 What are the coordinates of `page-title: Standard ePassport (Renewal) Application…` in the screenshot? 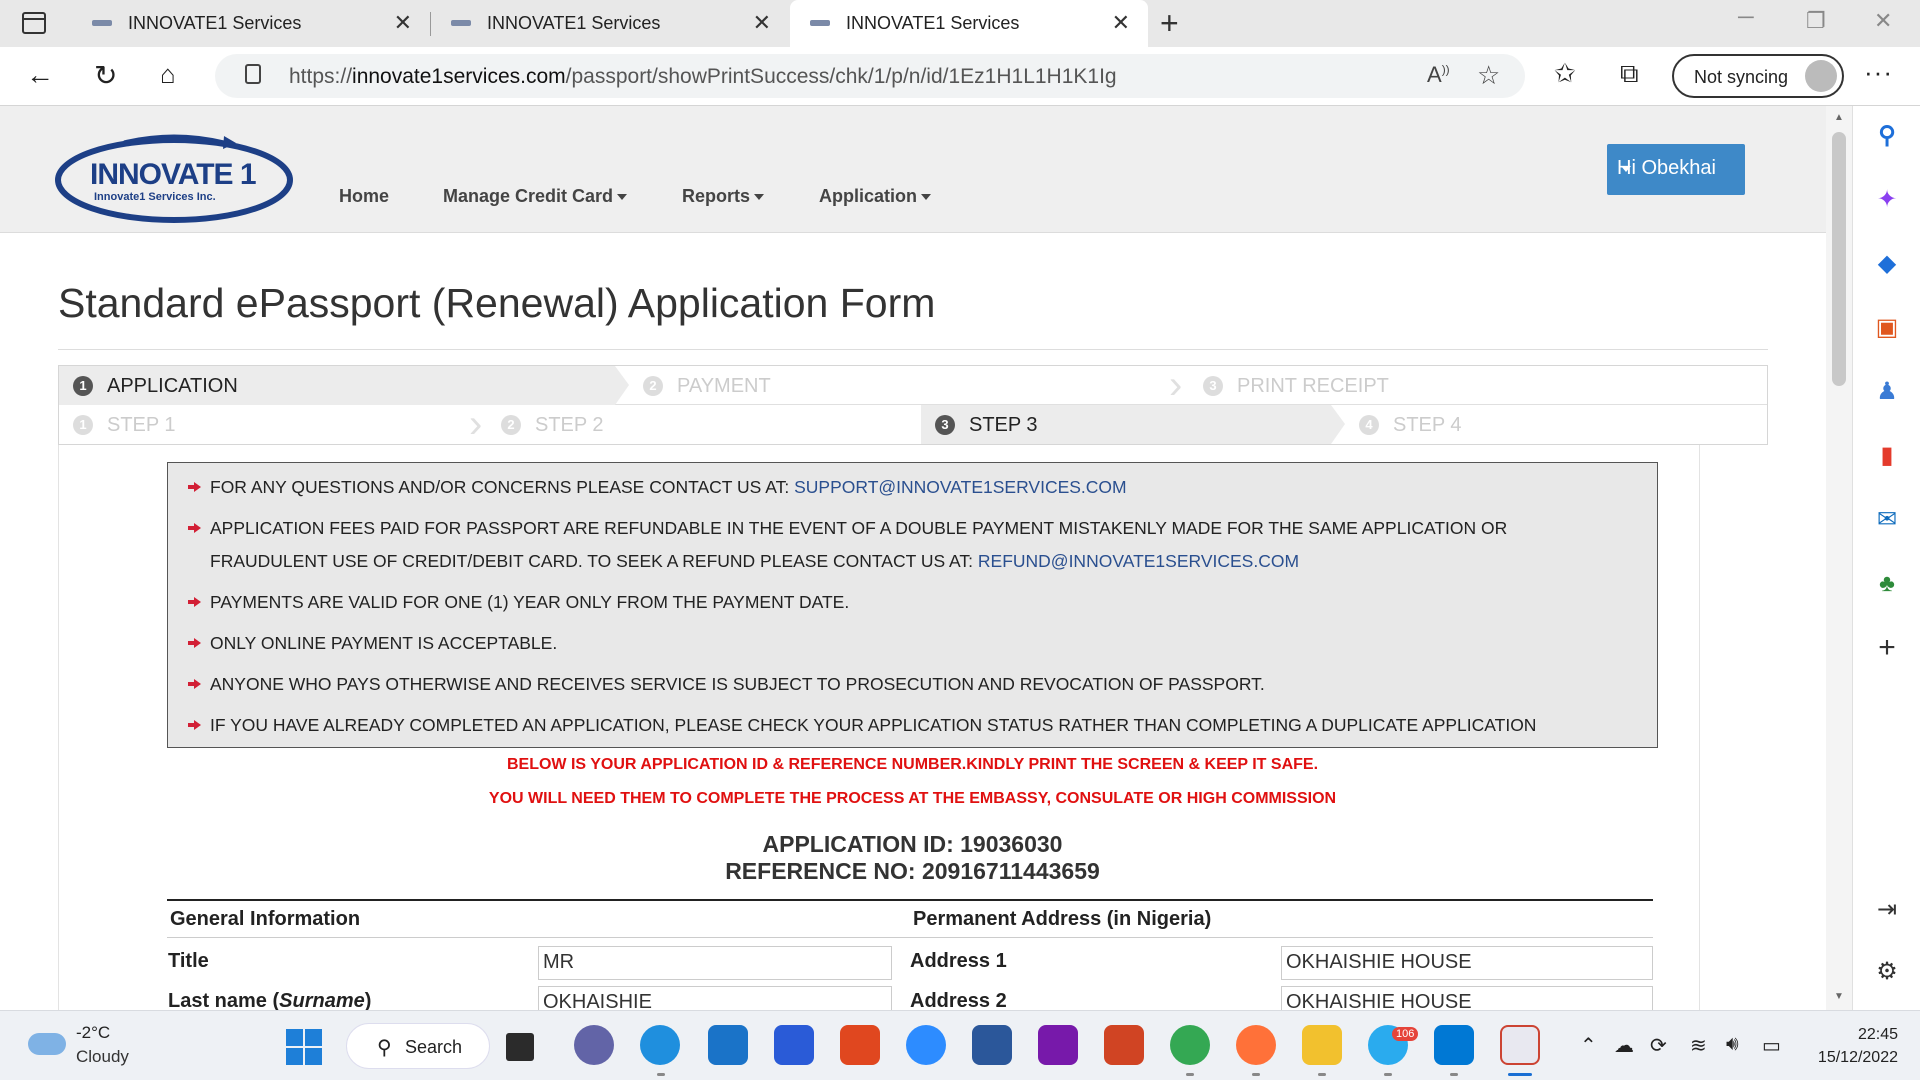 It's located at (497, 303).